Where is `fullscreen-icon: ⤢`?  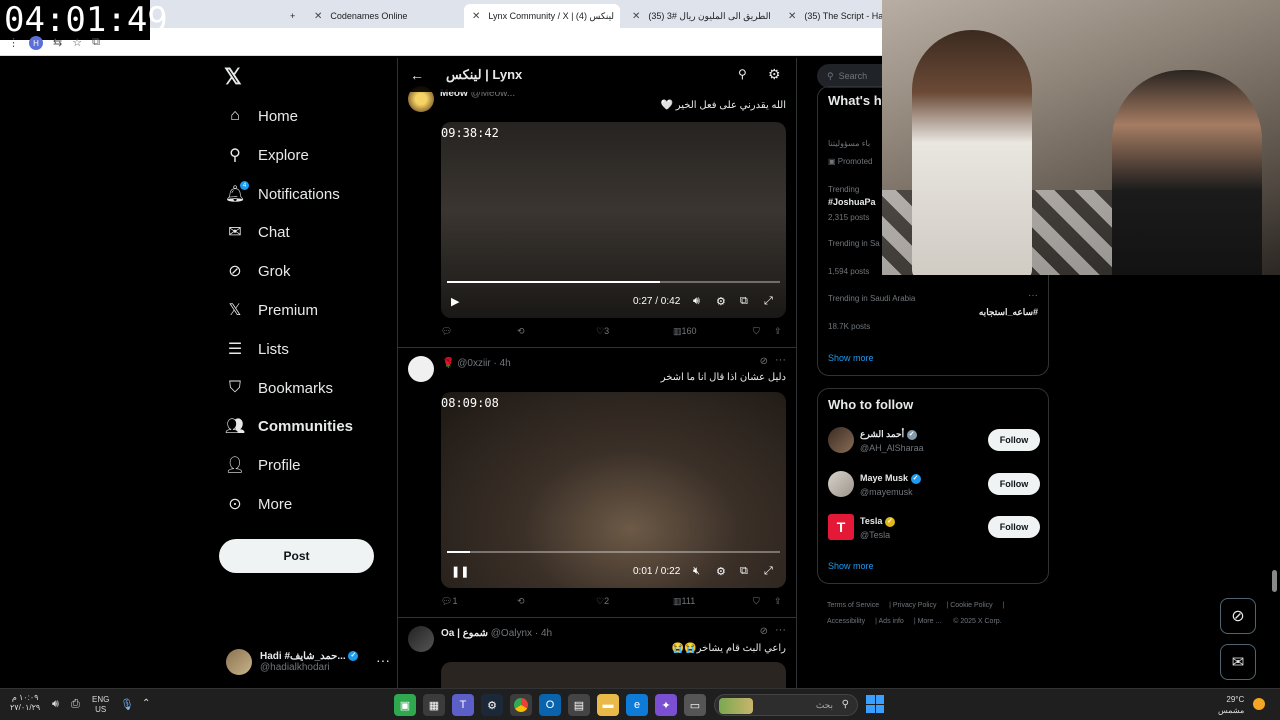
fullscreen-icon: ⤢ is located at coordinates (768, 571).